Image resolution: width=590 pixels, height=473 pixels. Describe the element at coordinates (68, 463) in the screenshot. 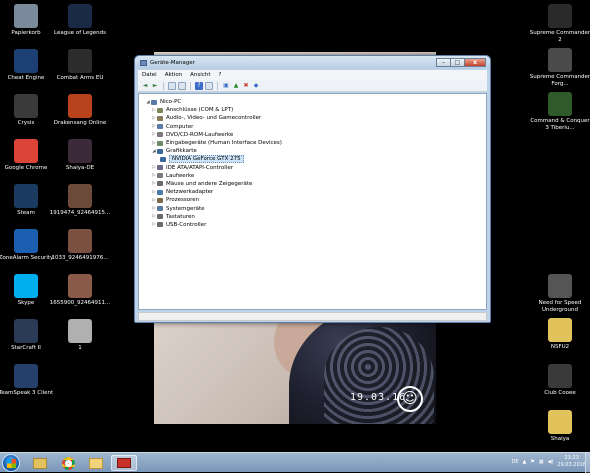

I see `taskbar-chrome` at that location.